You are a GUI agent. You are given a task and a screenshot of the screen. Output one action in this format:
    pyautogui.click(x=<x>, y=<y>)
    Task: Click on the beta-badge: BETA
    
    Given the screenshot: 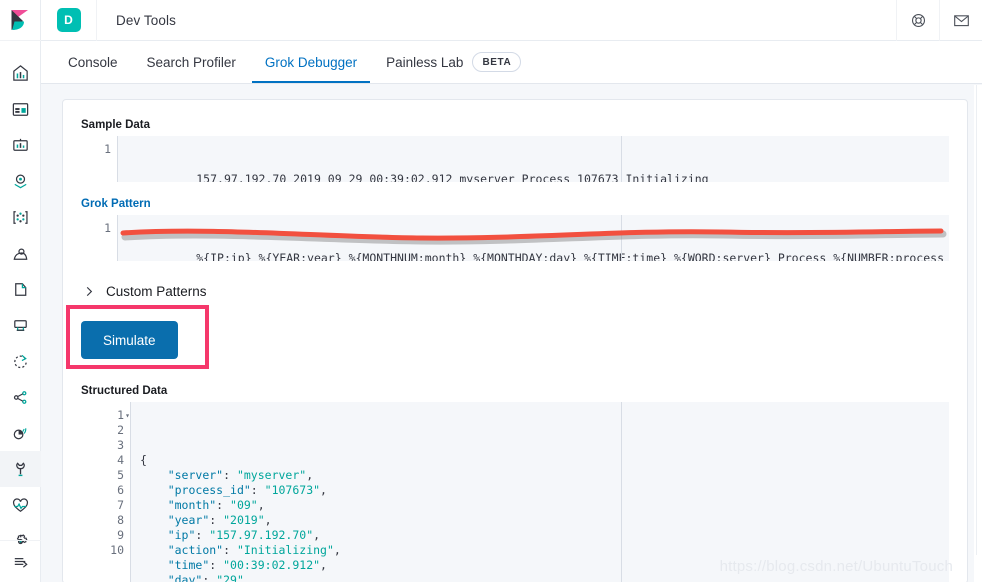 What is the action you would take?
    pyautogui.click(x=497, y=62)
    